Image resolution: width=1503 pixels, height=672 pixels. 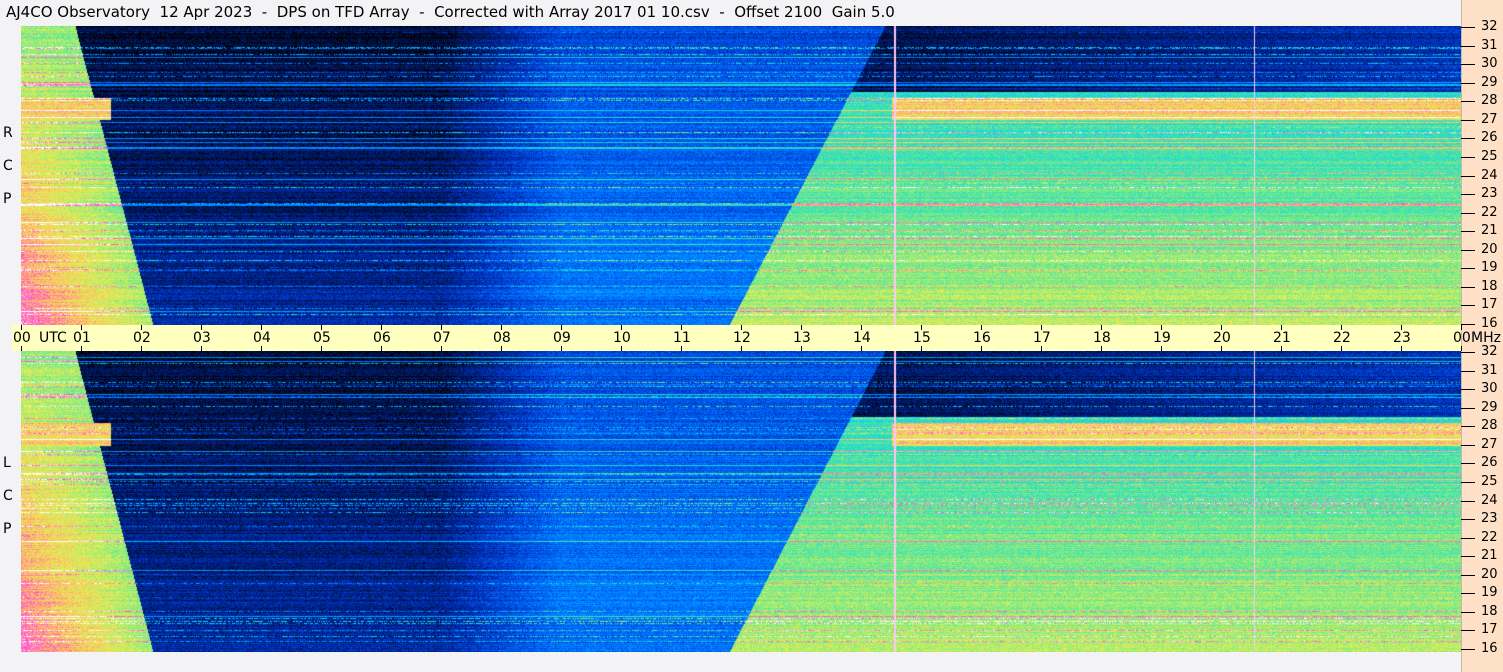 I want to click on polarization-label: R, so click(x=8, y=133).